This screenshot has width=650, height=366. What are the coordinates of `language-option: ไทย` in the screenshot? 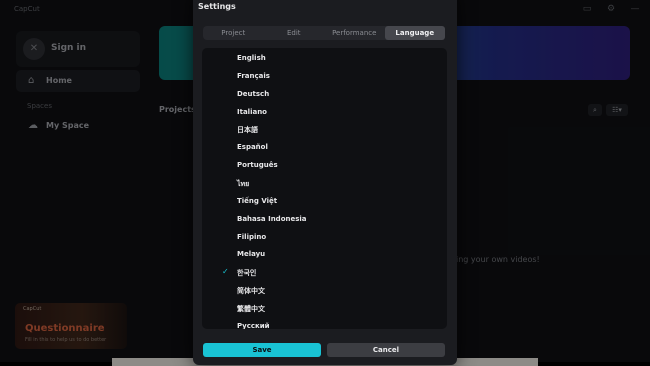 It's located at (324, 184).